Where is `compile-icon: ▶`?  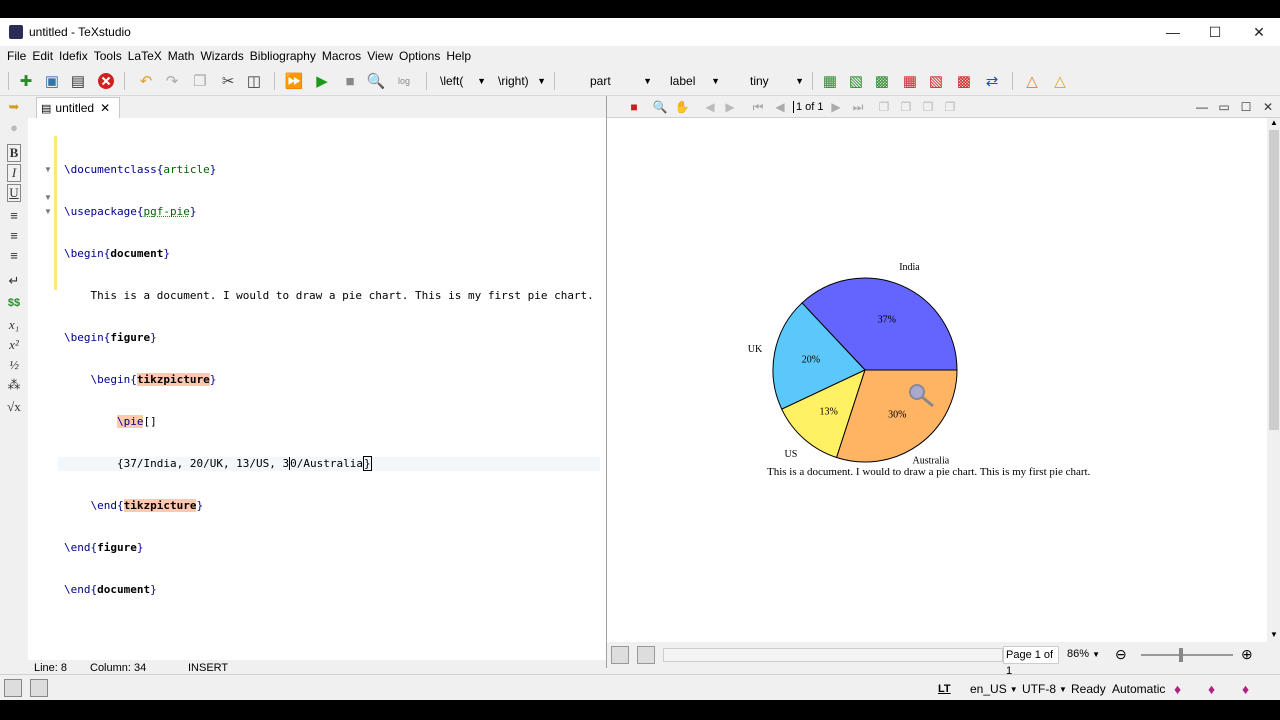
compile-icon: ▶ is located at coordinates (322, 81).